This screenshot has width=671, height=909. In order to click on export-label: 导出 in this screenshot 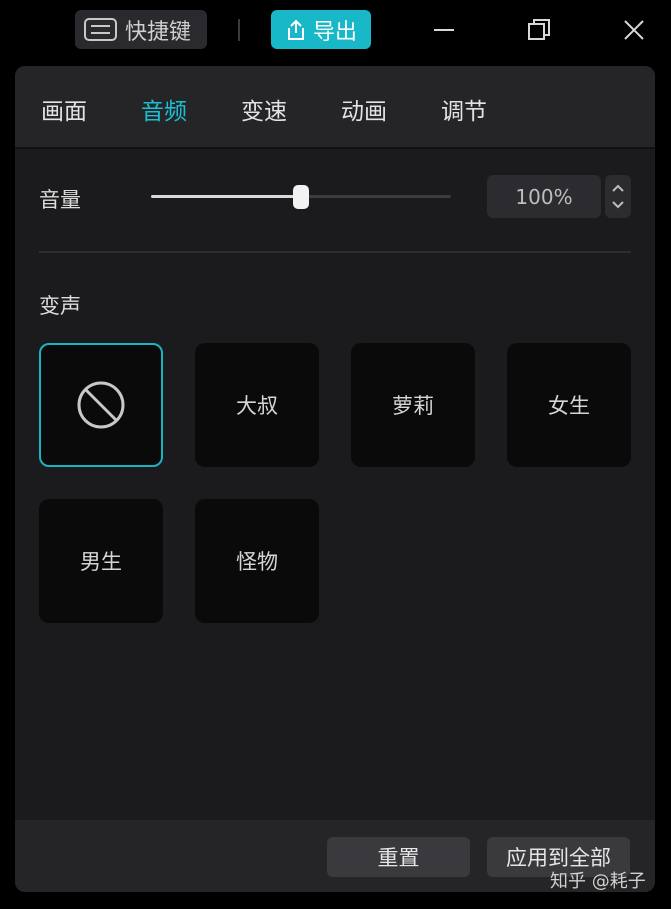, I will do `click(334, 32)`.